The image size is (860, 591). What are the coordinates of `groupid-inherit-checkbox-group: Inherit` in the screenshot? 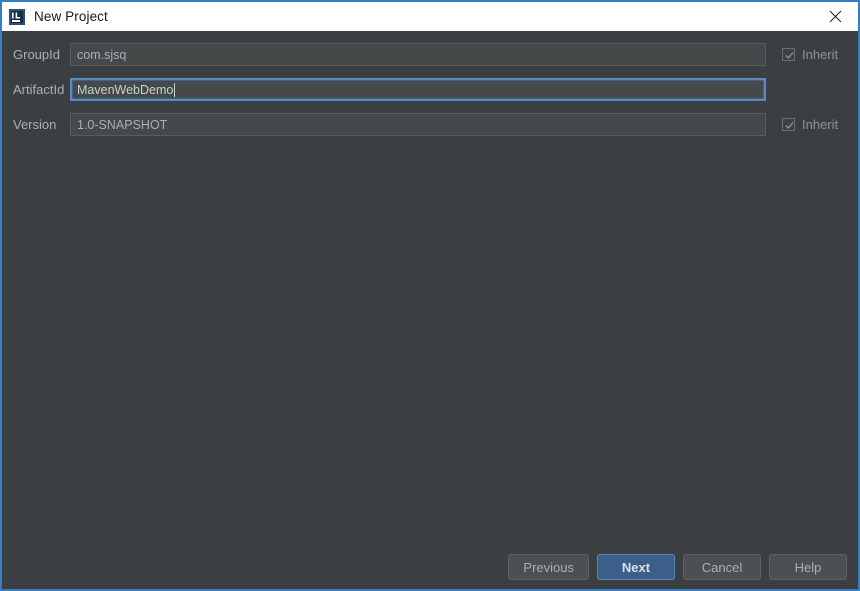 It's located at (810, 54).